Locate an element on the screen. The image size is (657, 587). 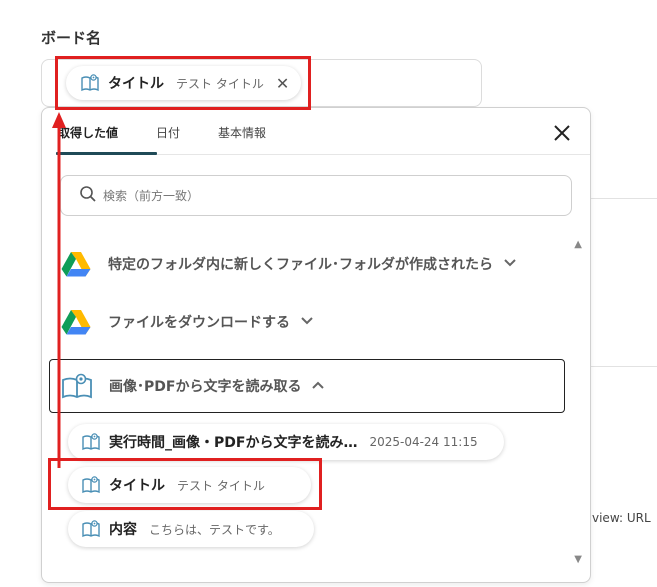
output-name: 内容 is located at coordinates (123, 530).